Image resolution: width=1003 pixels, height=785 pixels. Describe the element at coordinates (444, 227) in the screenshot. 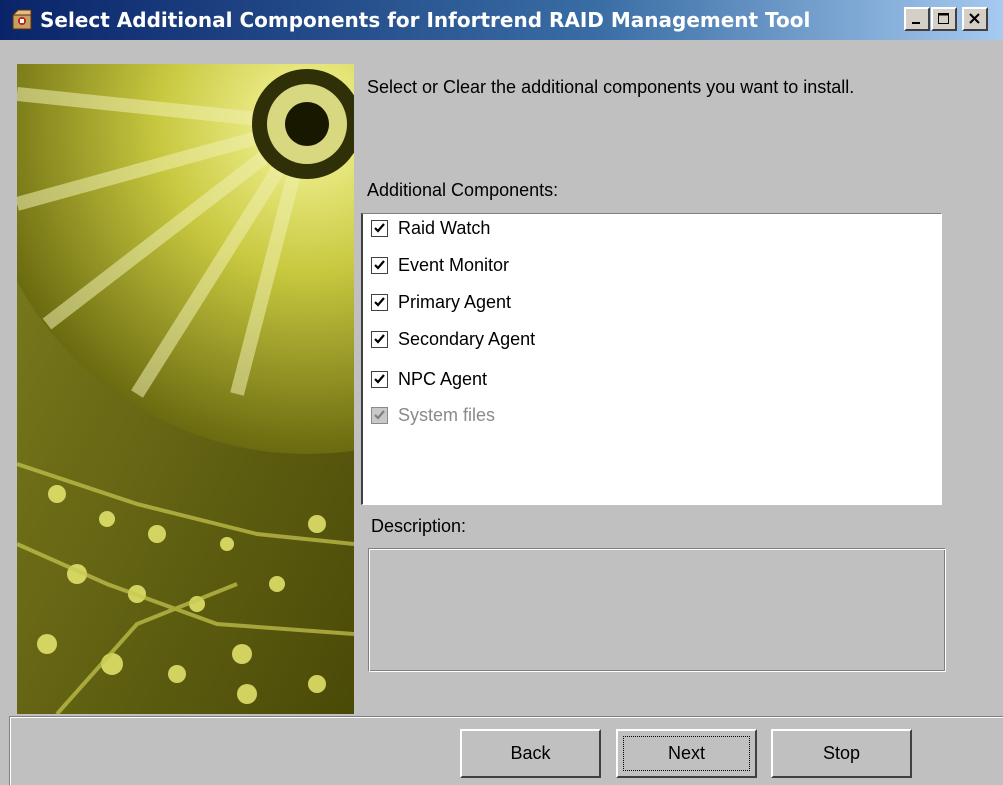

I see `component-label: Raid Watch` at that location.